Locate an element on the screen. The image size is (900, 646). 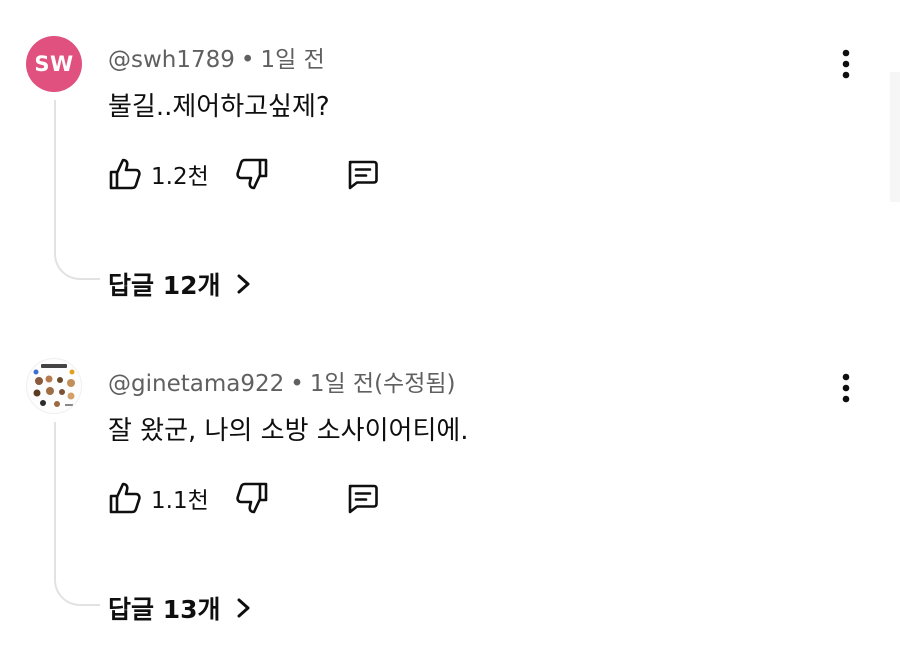
avatar-image is located at coordinates (54, 386).